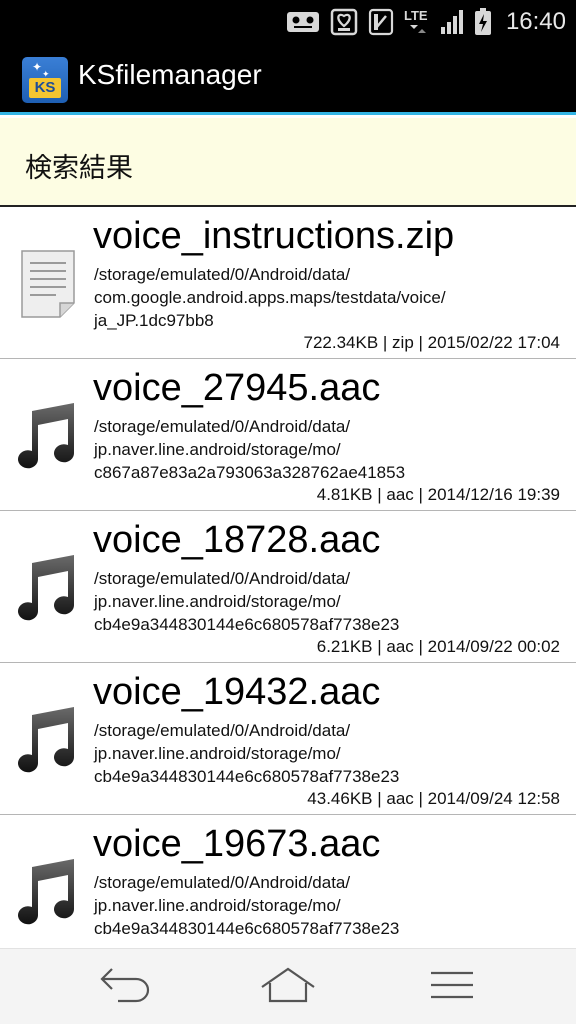  I want to click on back-icon, so click(125, 987).